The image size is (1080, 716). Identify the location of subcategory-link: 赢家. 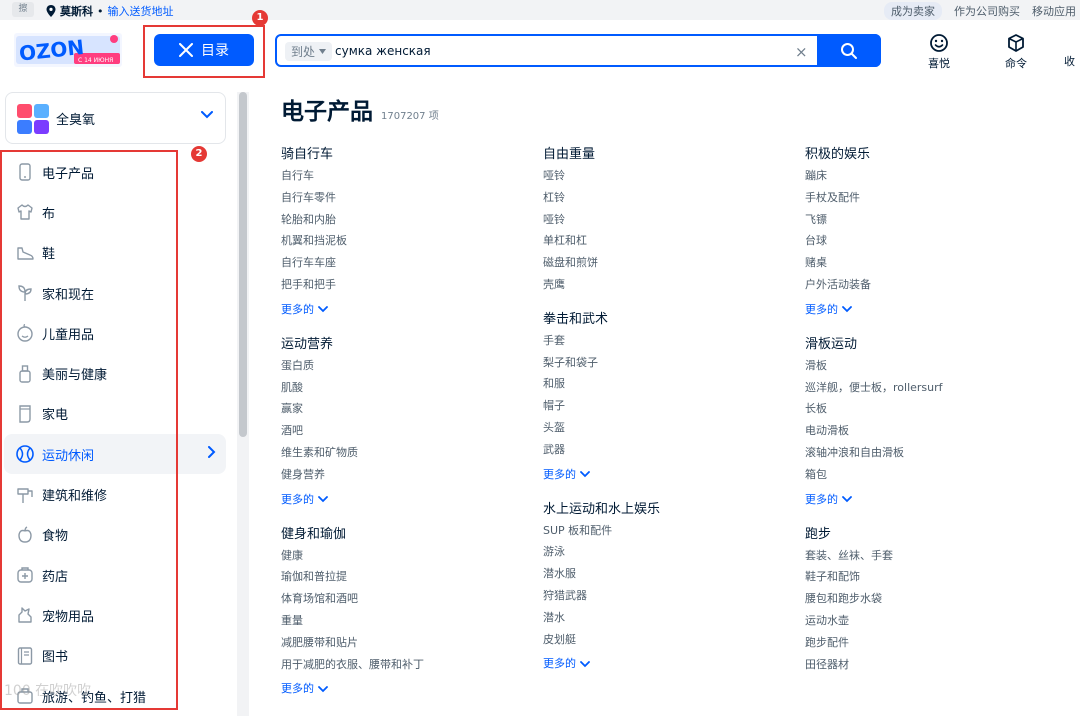
(403, 409).